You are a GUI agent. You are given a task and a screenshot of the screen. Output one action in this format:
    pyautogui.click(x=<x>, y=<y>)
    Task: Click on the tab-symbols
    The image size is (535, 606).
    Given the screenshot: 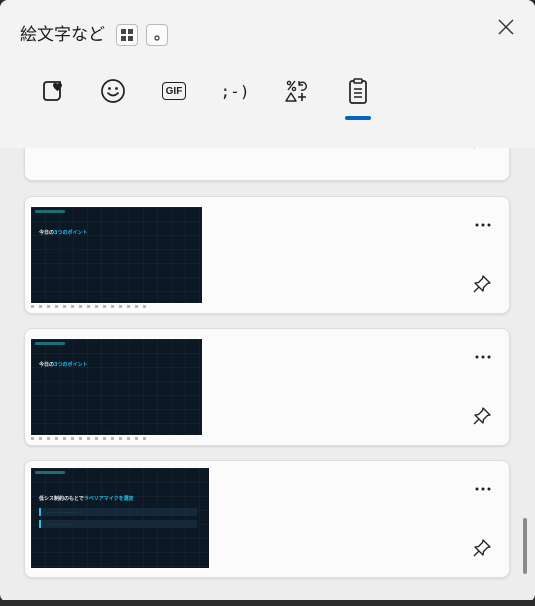 What is the action you would take?
    pyautogui.click(x=296, y=91)
    